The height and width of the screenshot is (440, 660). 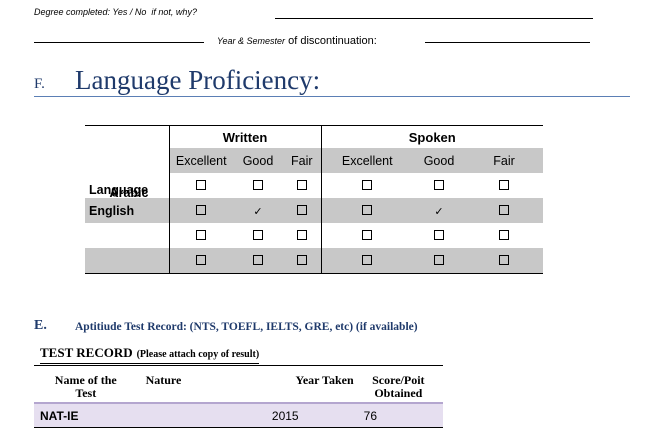 I want to click on nature-header: Nature, so click(x=194, y=384).